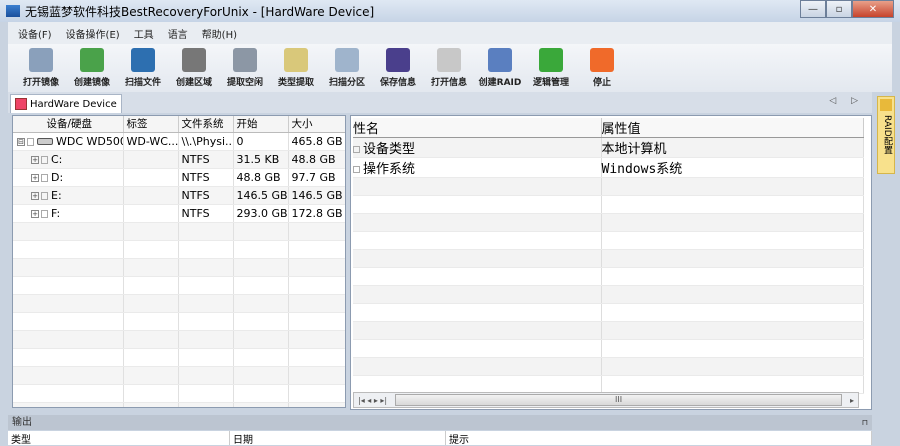  Describe the element at coordinates (21, 141) in the screenshot. I see `expand-toggle-icon: ⊟` at that location.